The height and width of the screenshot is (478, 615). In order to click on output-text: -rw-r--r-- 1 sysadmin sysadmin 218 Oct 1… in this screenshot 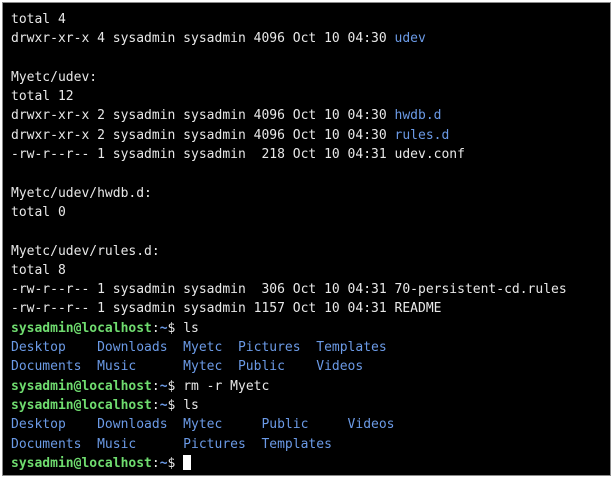, I will do `click(238, 155)`.